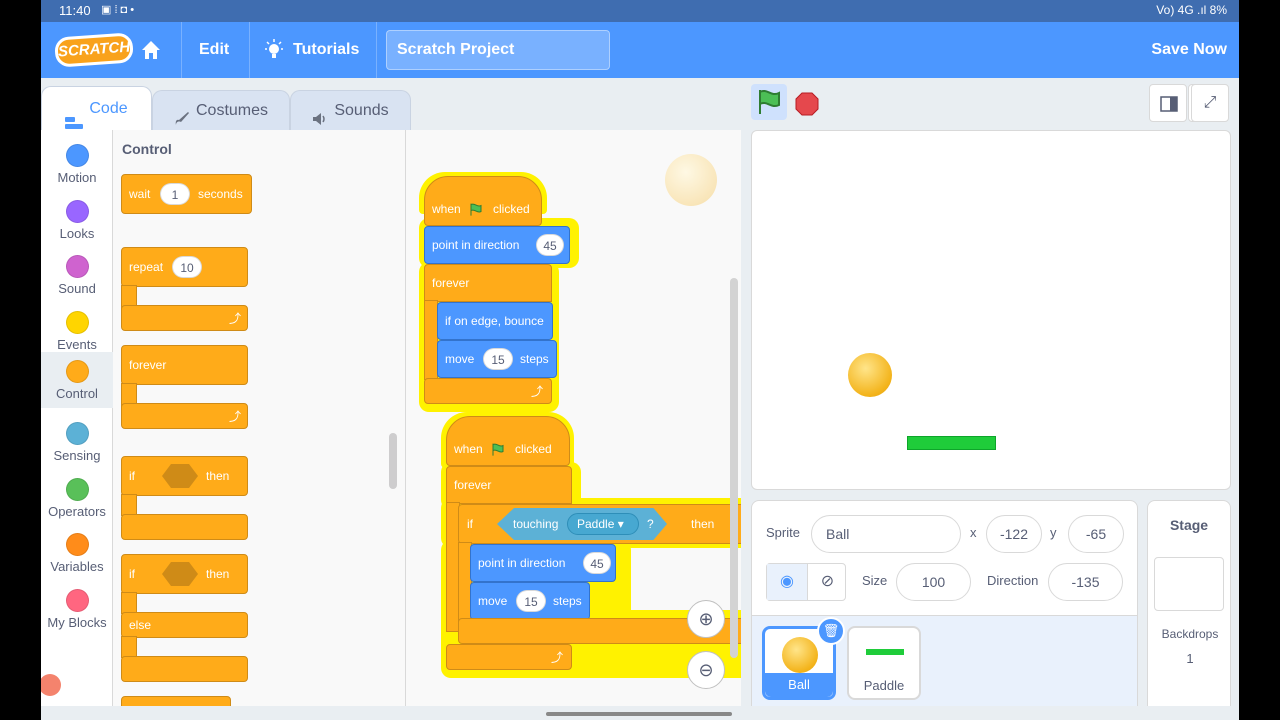 This screenshot has width=1280, height=720. What do you see at coordinates (734, 468) in the screenshot?
I see `code-scrollbar` at bounding box center [734, 468].